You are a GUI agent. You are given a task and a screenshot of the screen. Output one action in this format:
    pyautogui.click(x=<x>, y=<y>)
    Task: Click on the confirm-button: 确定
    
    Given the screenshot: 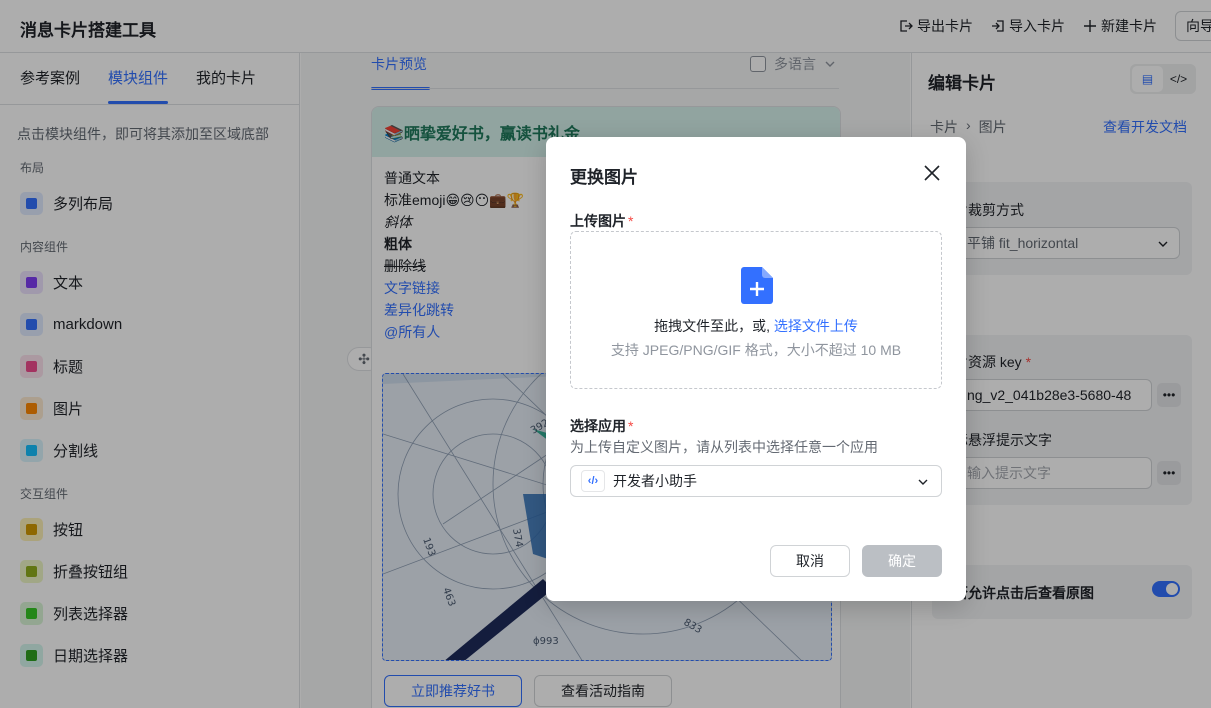 What is the action you would take?
    pyautogui.click(x=902, y=561)
    